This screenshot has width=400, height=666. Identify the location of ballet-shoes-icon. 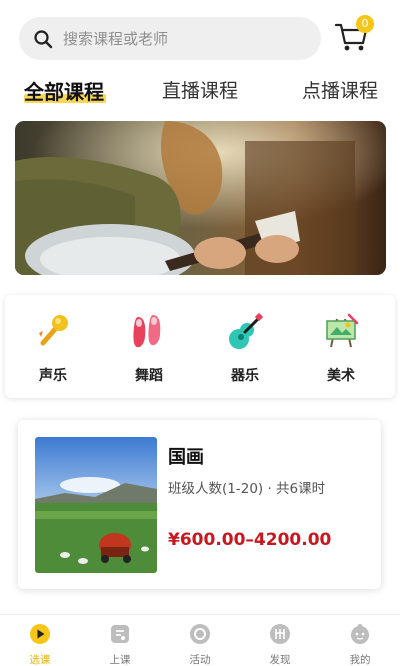
(147, 331).